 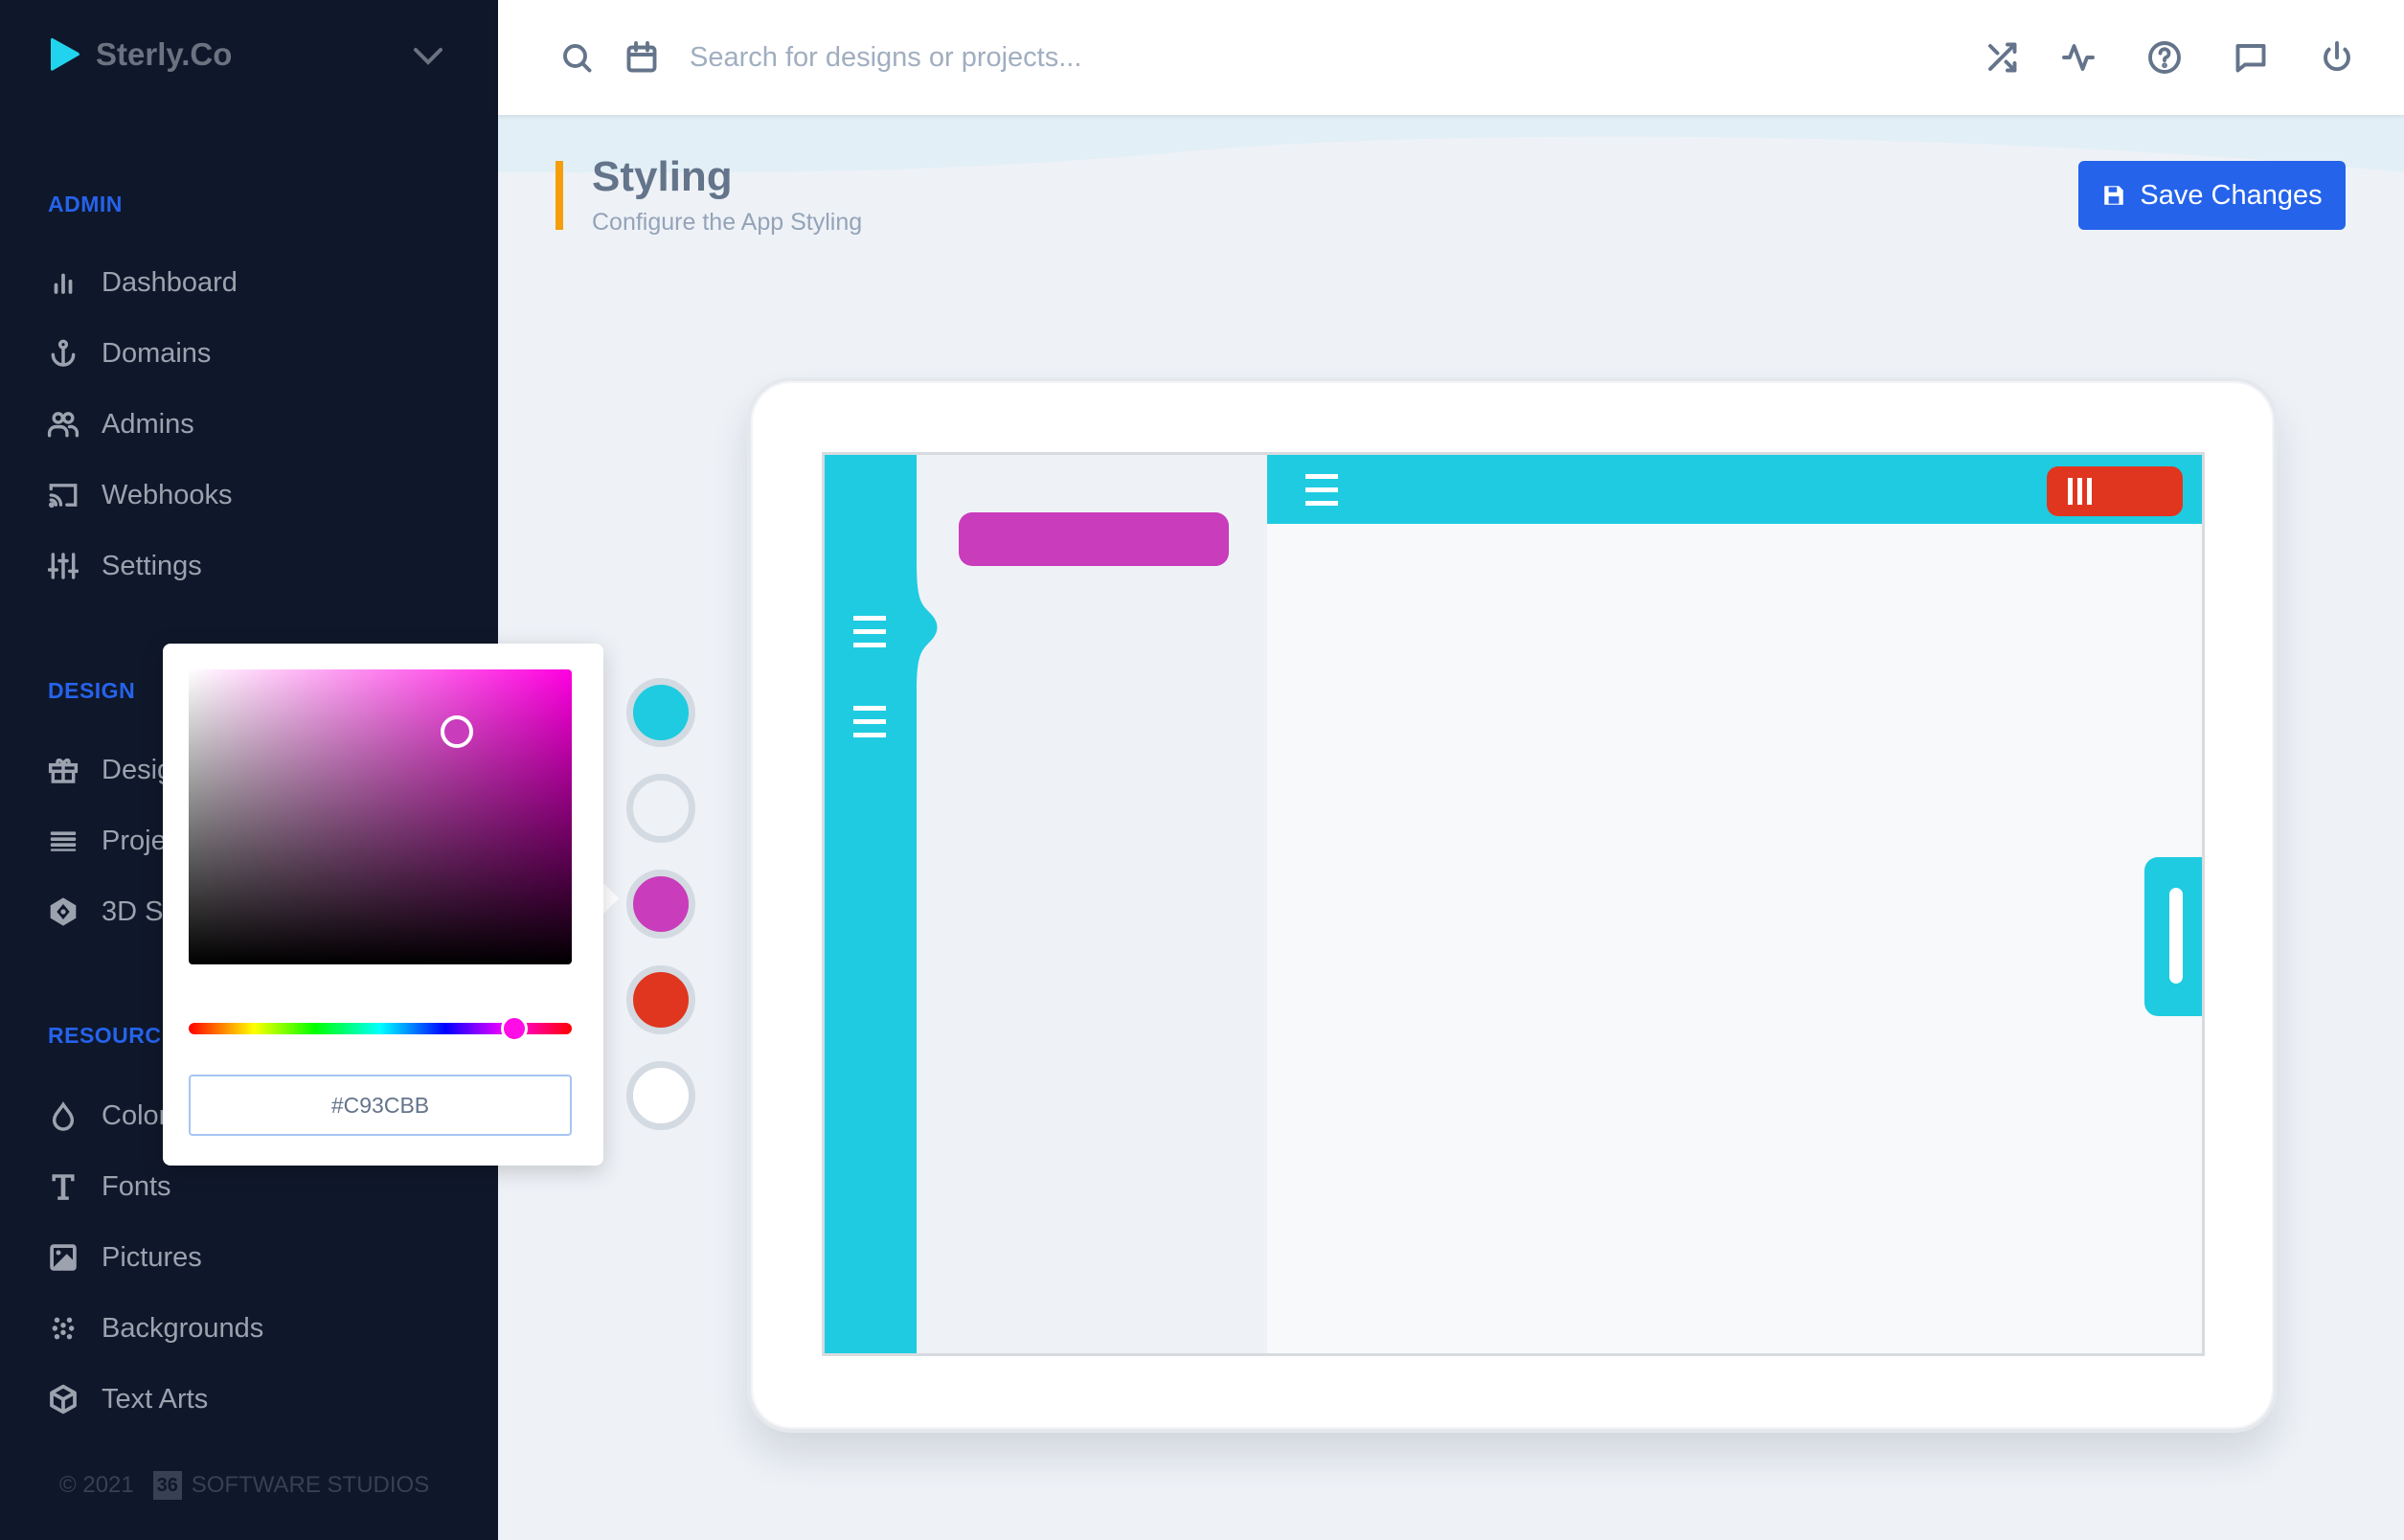 I want to click on type-icon, so click(x=63, y=1186).